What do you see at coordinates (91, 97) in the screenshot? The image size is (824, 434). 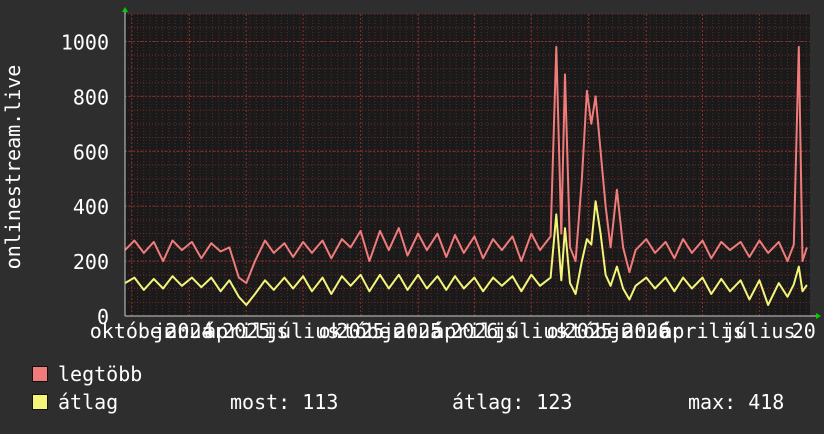 I see `y-tick-label: 800` at bounding box center [91, 97].